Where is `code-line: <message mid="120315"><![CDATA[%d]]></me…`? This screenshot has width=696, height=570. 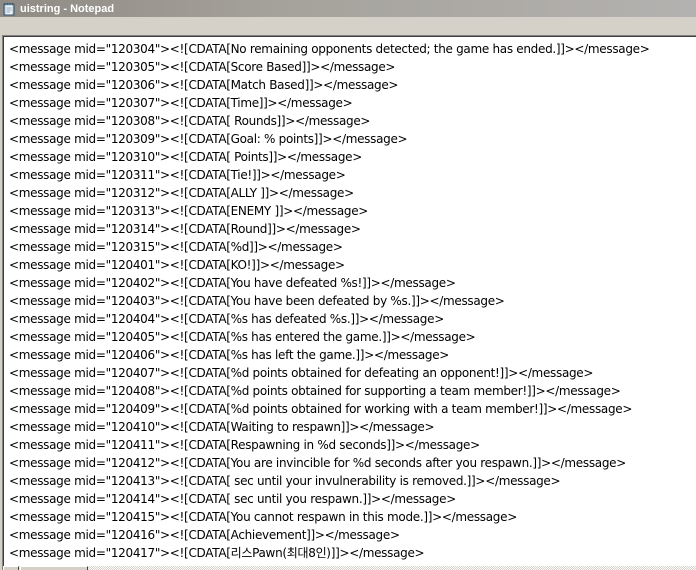
code-line: <message mid="120315"><![CDATA[%d]]></me… is located at coordinates (176, 247).